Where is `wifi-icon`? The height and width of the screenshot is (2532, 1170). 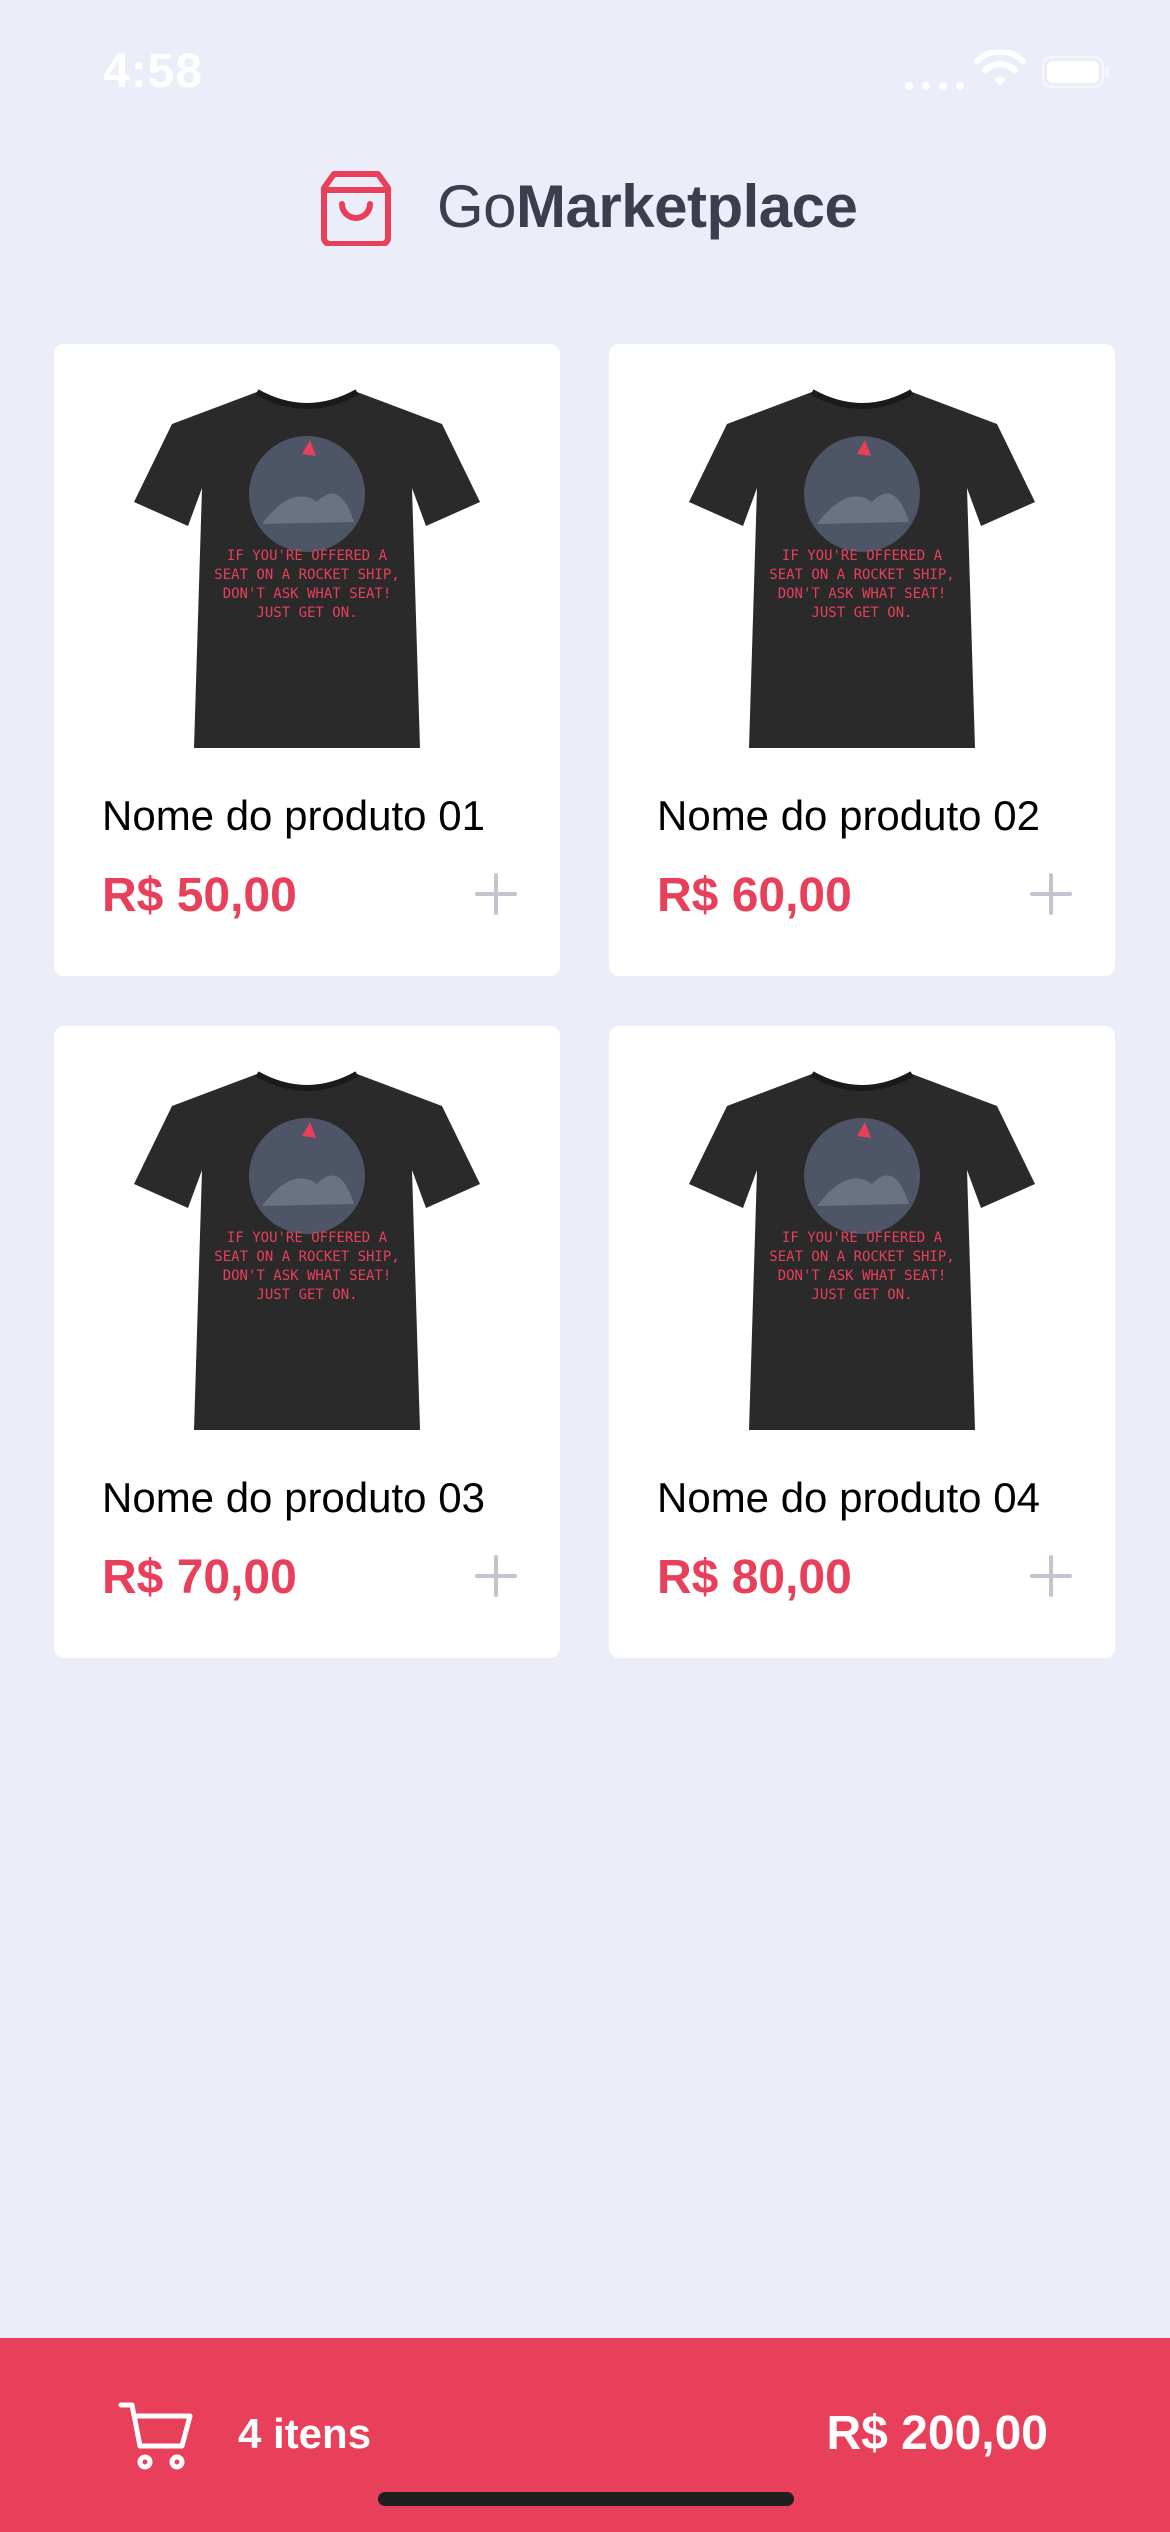
wifi-icon is located at coordinates (1000, 68).